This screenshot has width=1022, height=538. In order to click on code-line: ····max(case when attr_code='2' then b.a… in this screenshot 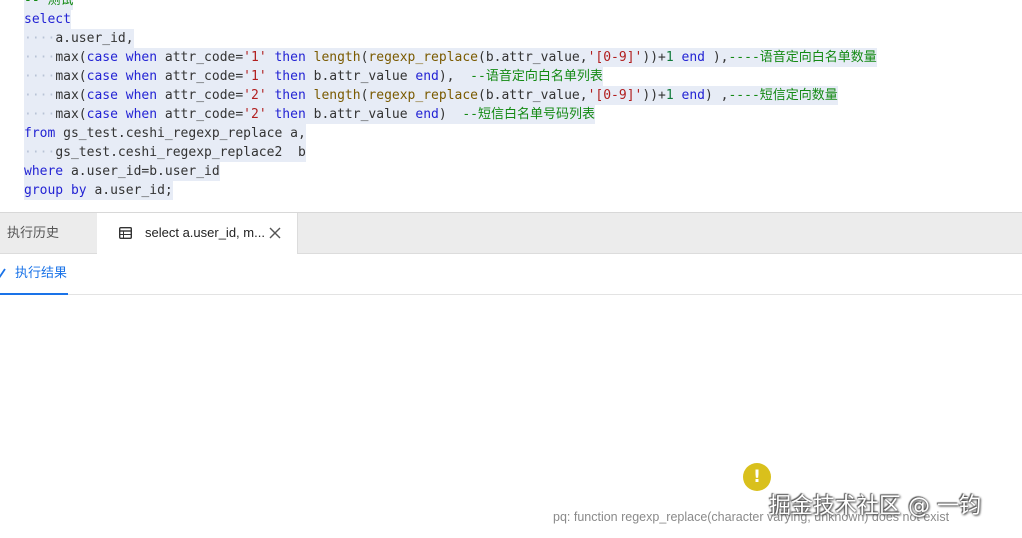, I will do `click(309, 114)`.